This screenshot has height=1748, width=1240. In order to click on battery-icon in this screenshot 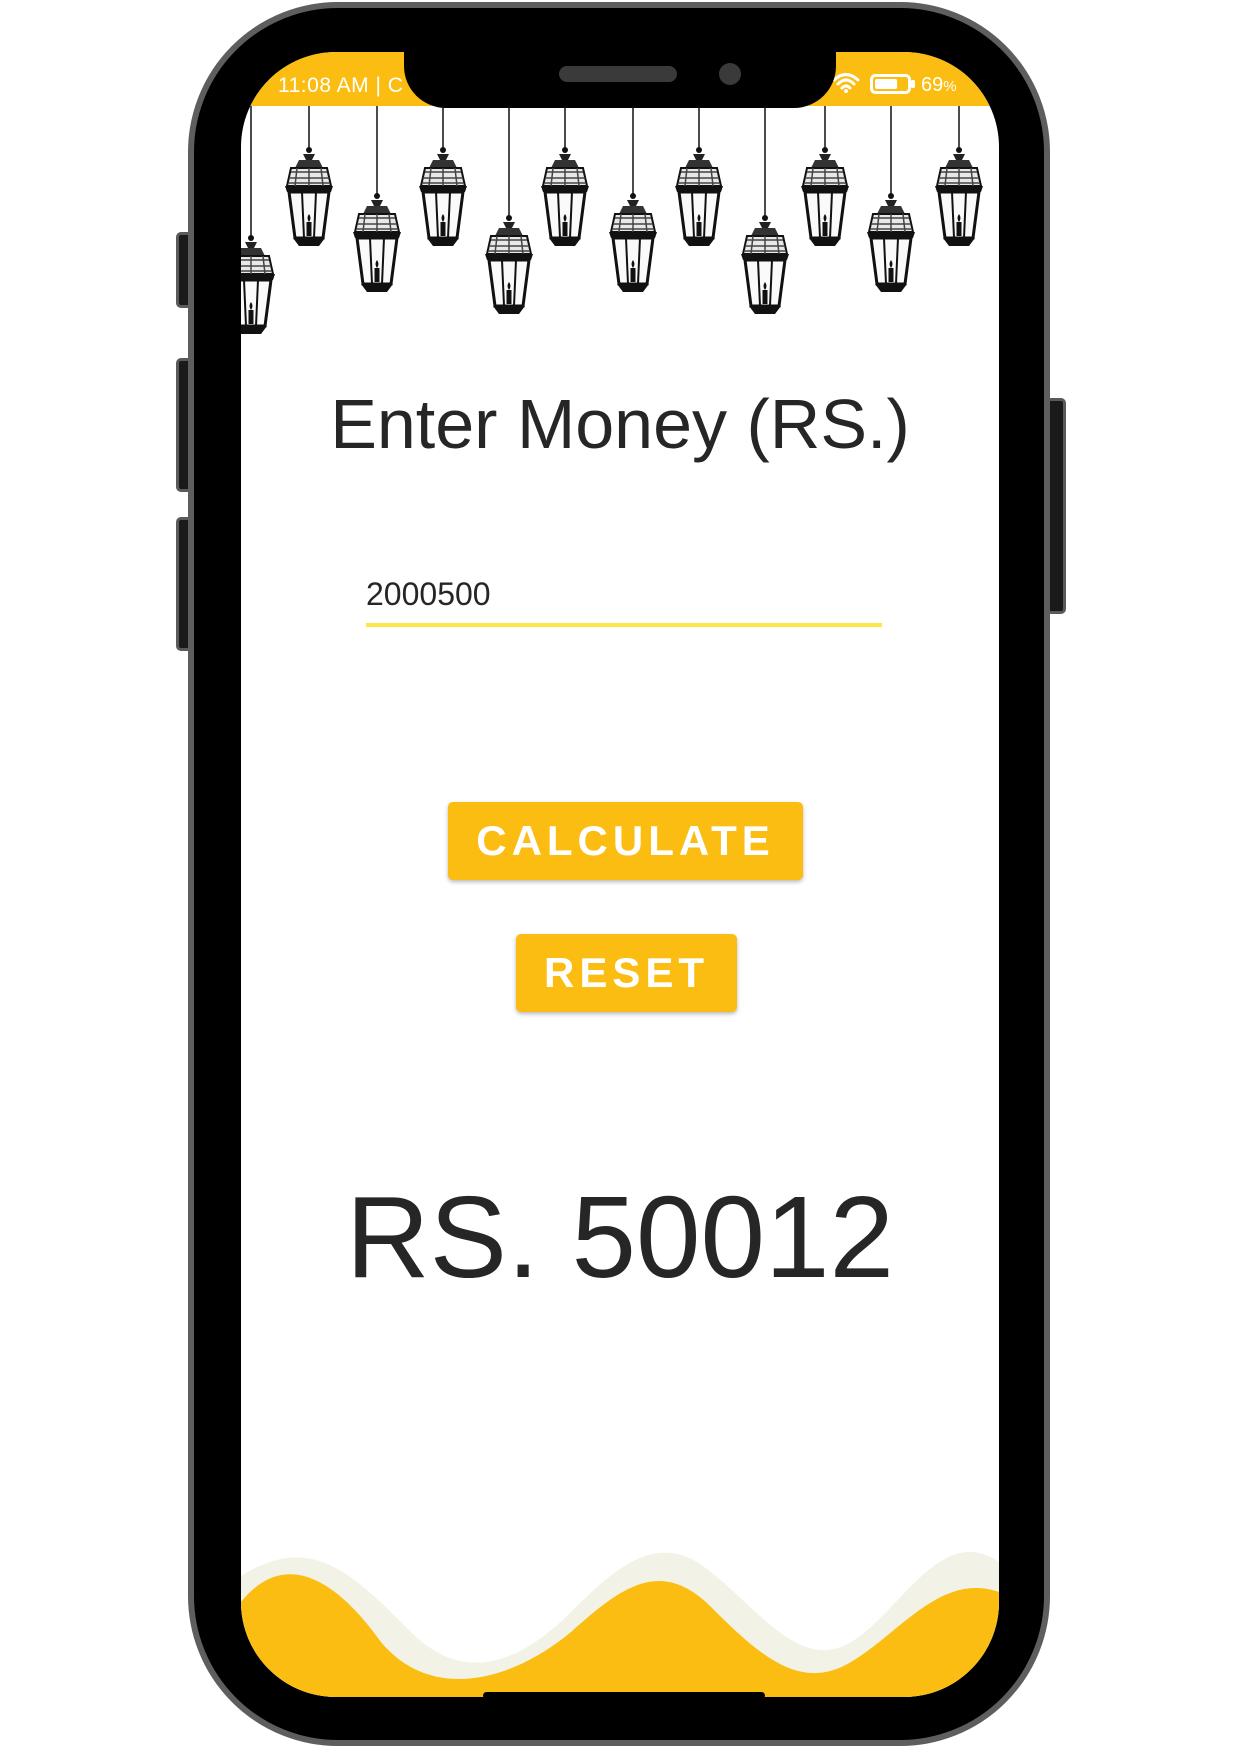, I will do `click(892, 84)`.